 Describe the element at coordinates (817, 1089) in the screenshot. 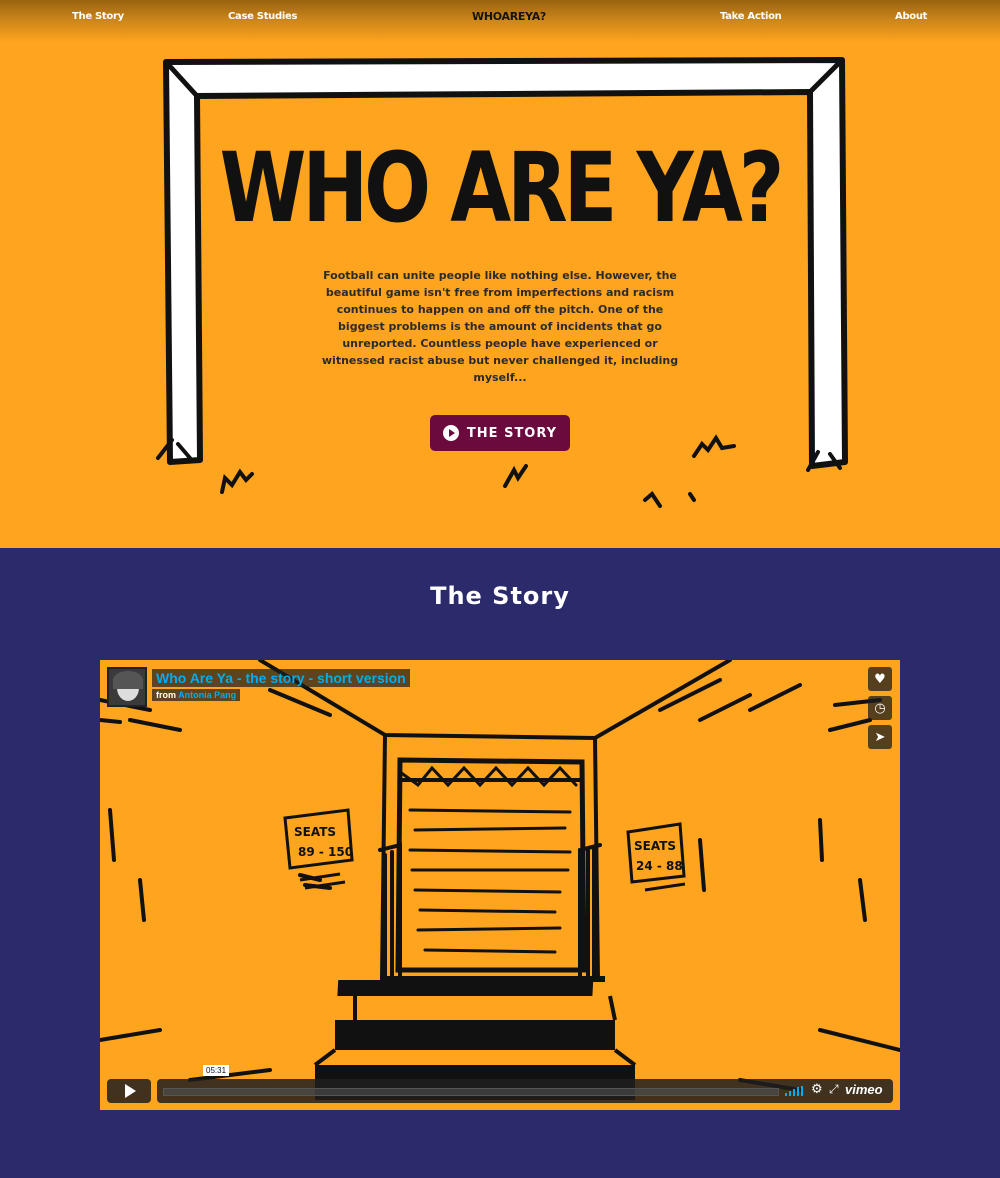

I see `settings-icon: ⚙` at that location.